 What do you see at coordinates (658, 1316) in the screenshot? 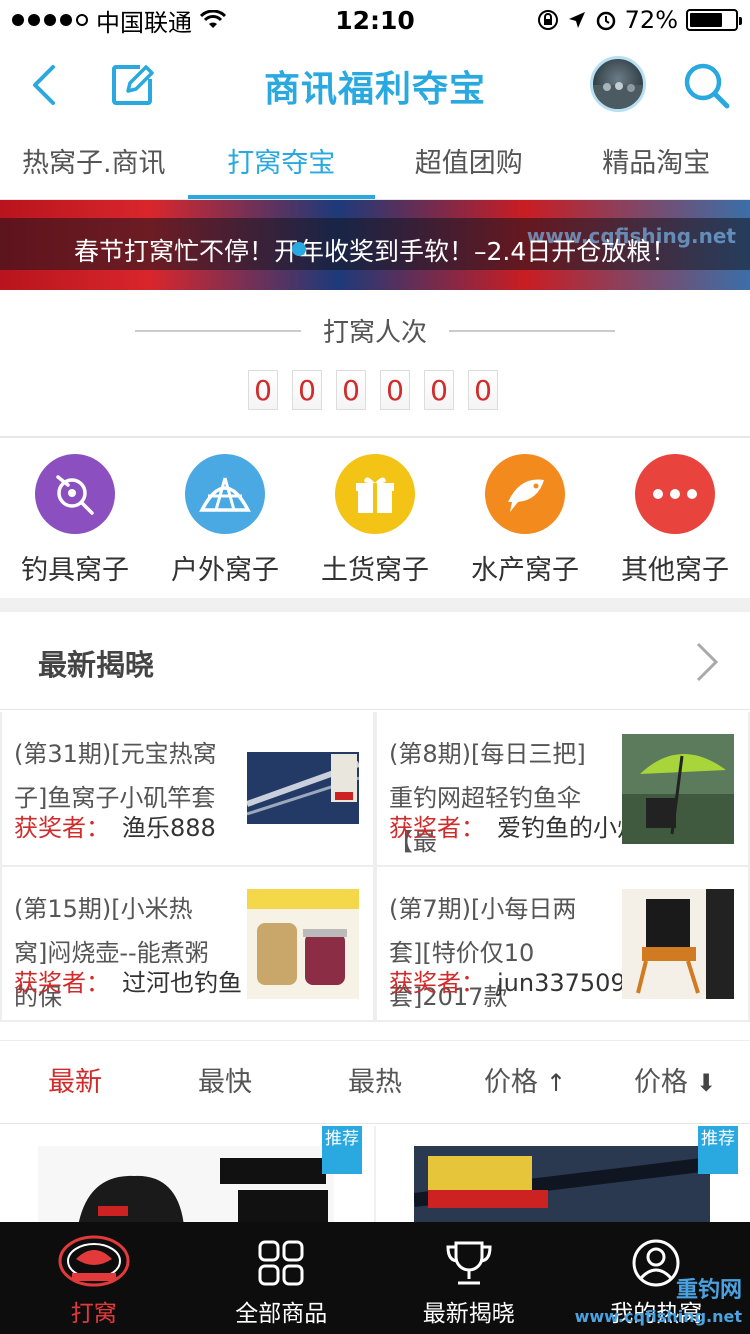
I see `watermark-line: www.cqfishing.net` at bounding box center [658, 1316].